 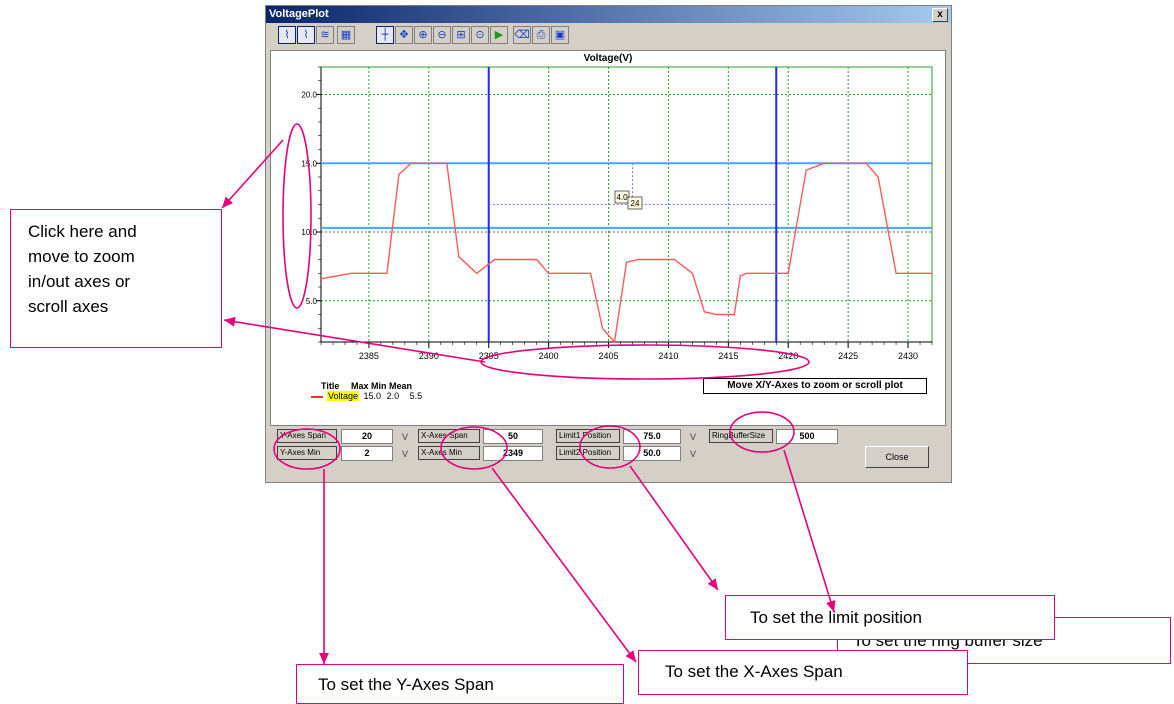 I want to click on zoom-callout-line-3: in/out axes or, so click(x=79, y=281).